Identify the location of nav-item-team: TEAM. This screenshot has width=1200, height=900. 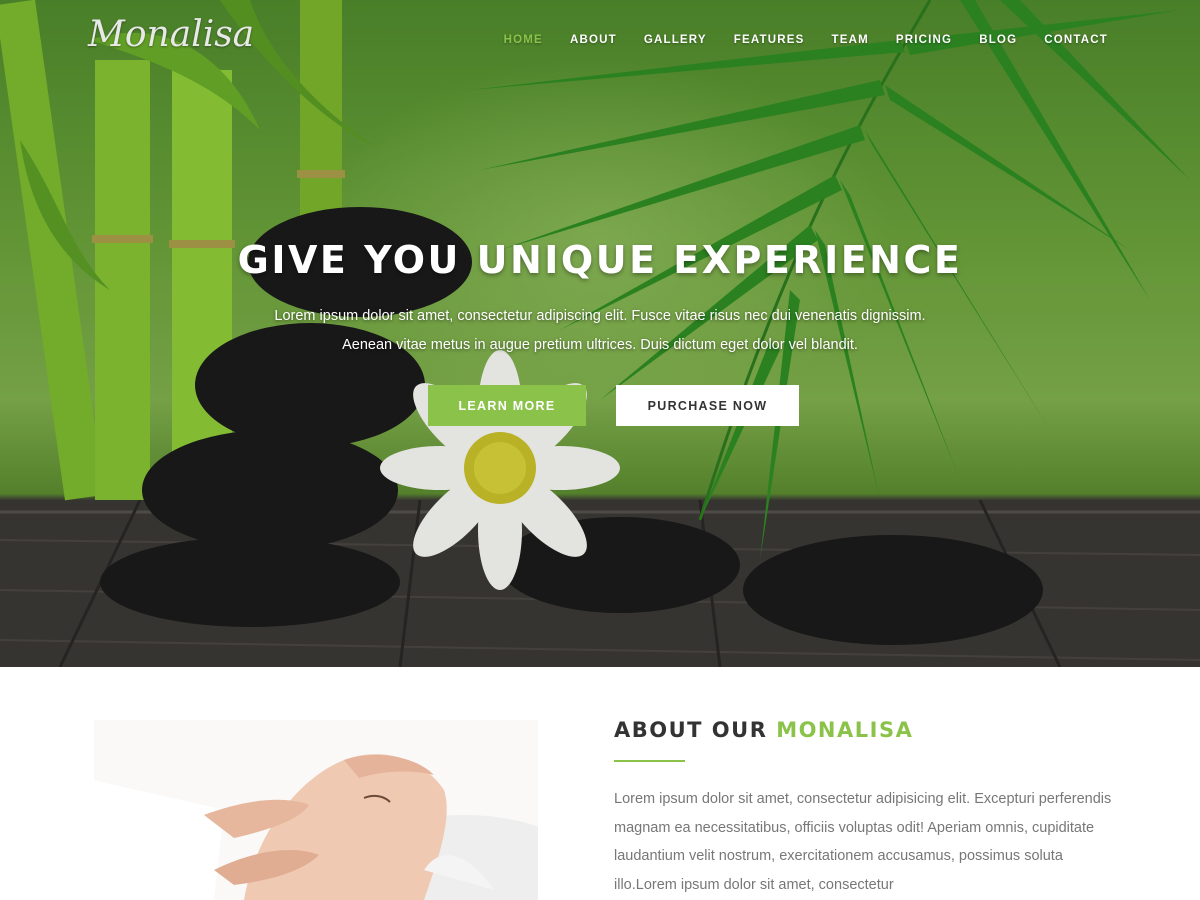
(849, 40).